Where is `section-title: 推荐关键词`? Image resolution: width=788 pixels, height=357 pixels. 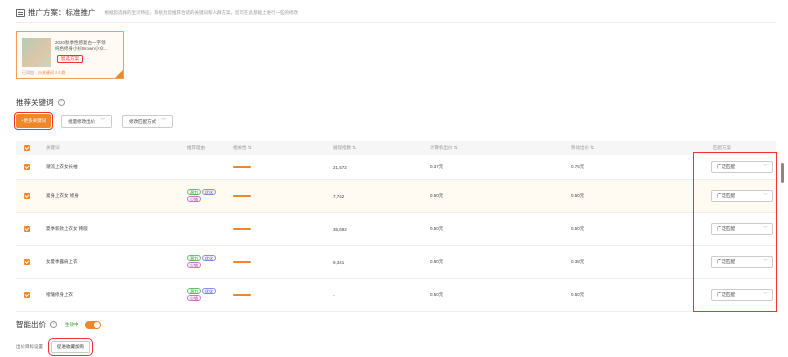 section-title: 推荐关键词 is located at coordinates (35, 102).